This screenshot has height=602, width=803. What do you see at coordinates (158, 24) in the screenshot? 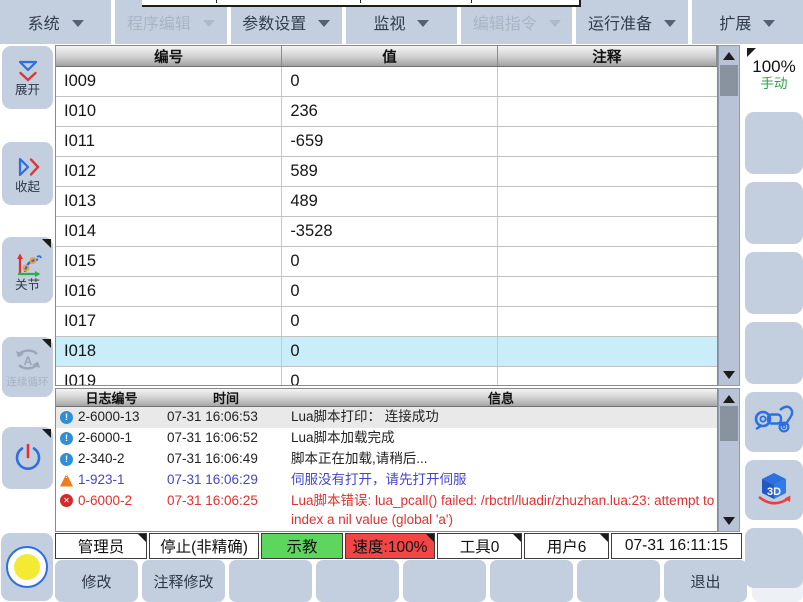
I see `menu-item-label: 程序编辑` at bounding box center [158, 24].